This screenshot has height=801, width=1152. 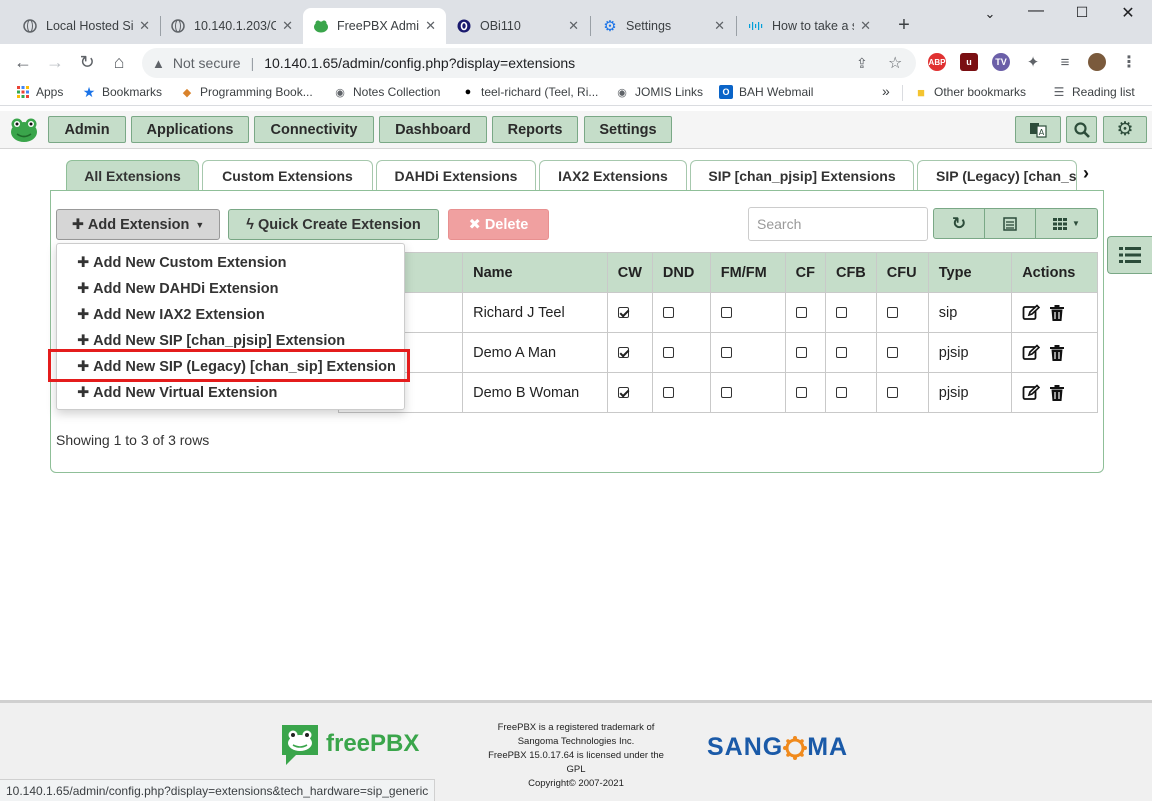 I want to click on delete-button: ✖ Delete, so click(x=498, y=224).